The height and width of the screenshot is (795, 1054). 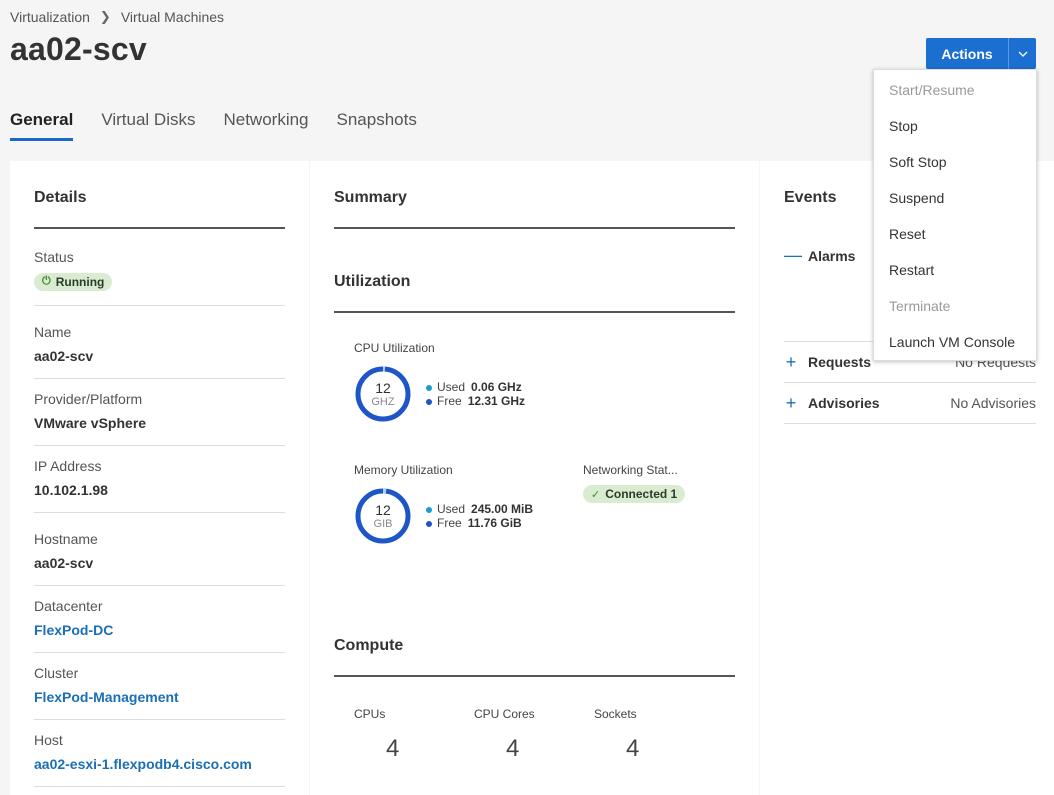 I want to click on breadcrumb: Virtualization ❯ Virtual Machines, so click(x=117, y=17).